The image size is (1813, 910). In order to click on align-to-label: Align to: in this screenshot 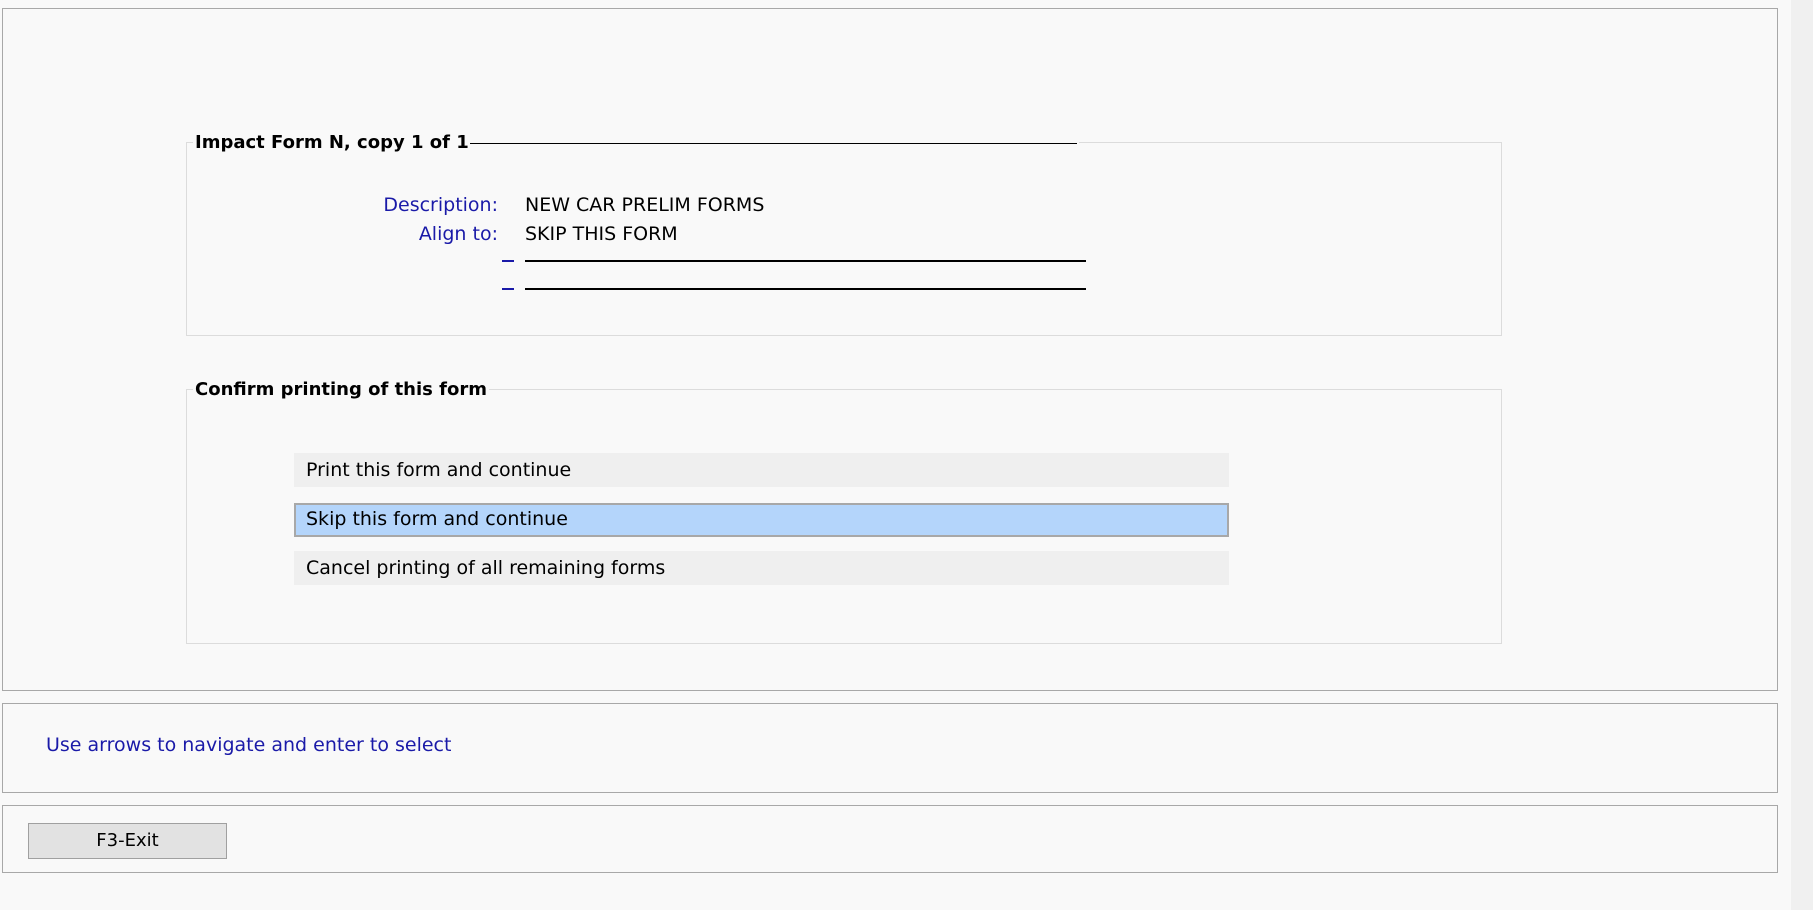, I will do `click(458, 234)`.